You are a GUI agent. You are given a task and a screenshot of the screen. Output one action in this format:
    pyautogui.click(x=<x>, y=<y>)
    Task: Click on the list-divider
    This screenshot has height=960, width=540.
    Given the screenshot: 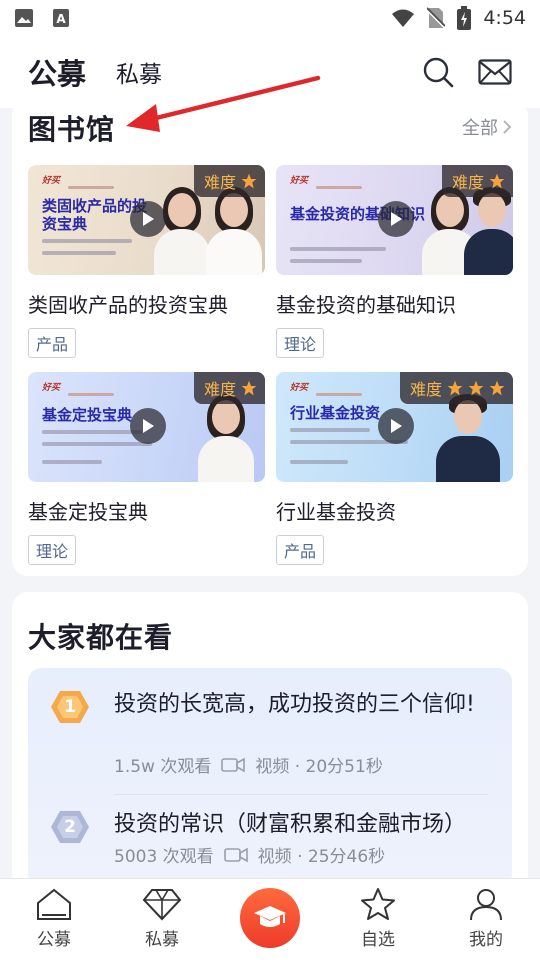 What is the action you would take?
    pyautogui.click(x=301, y=794)
    